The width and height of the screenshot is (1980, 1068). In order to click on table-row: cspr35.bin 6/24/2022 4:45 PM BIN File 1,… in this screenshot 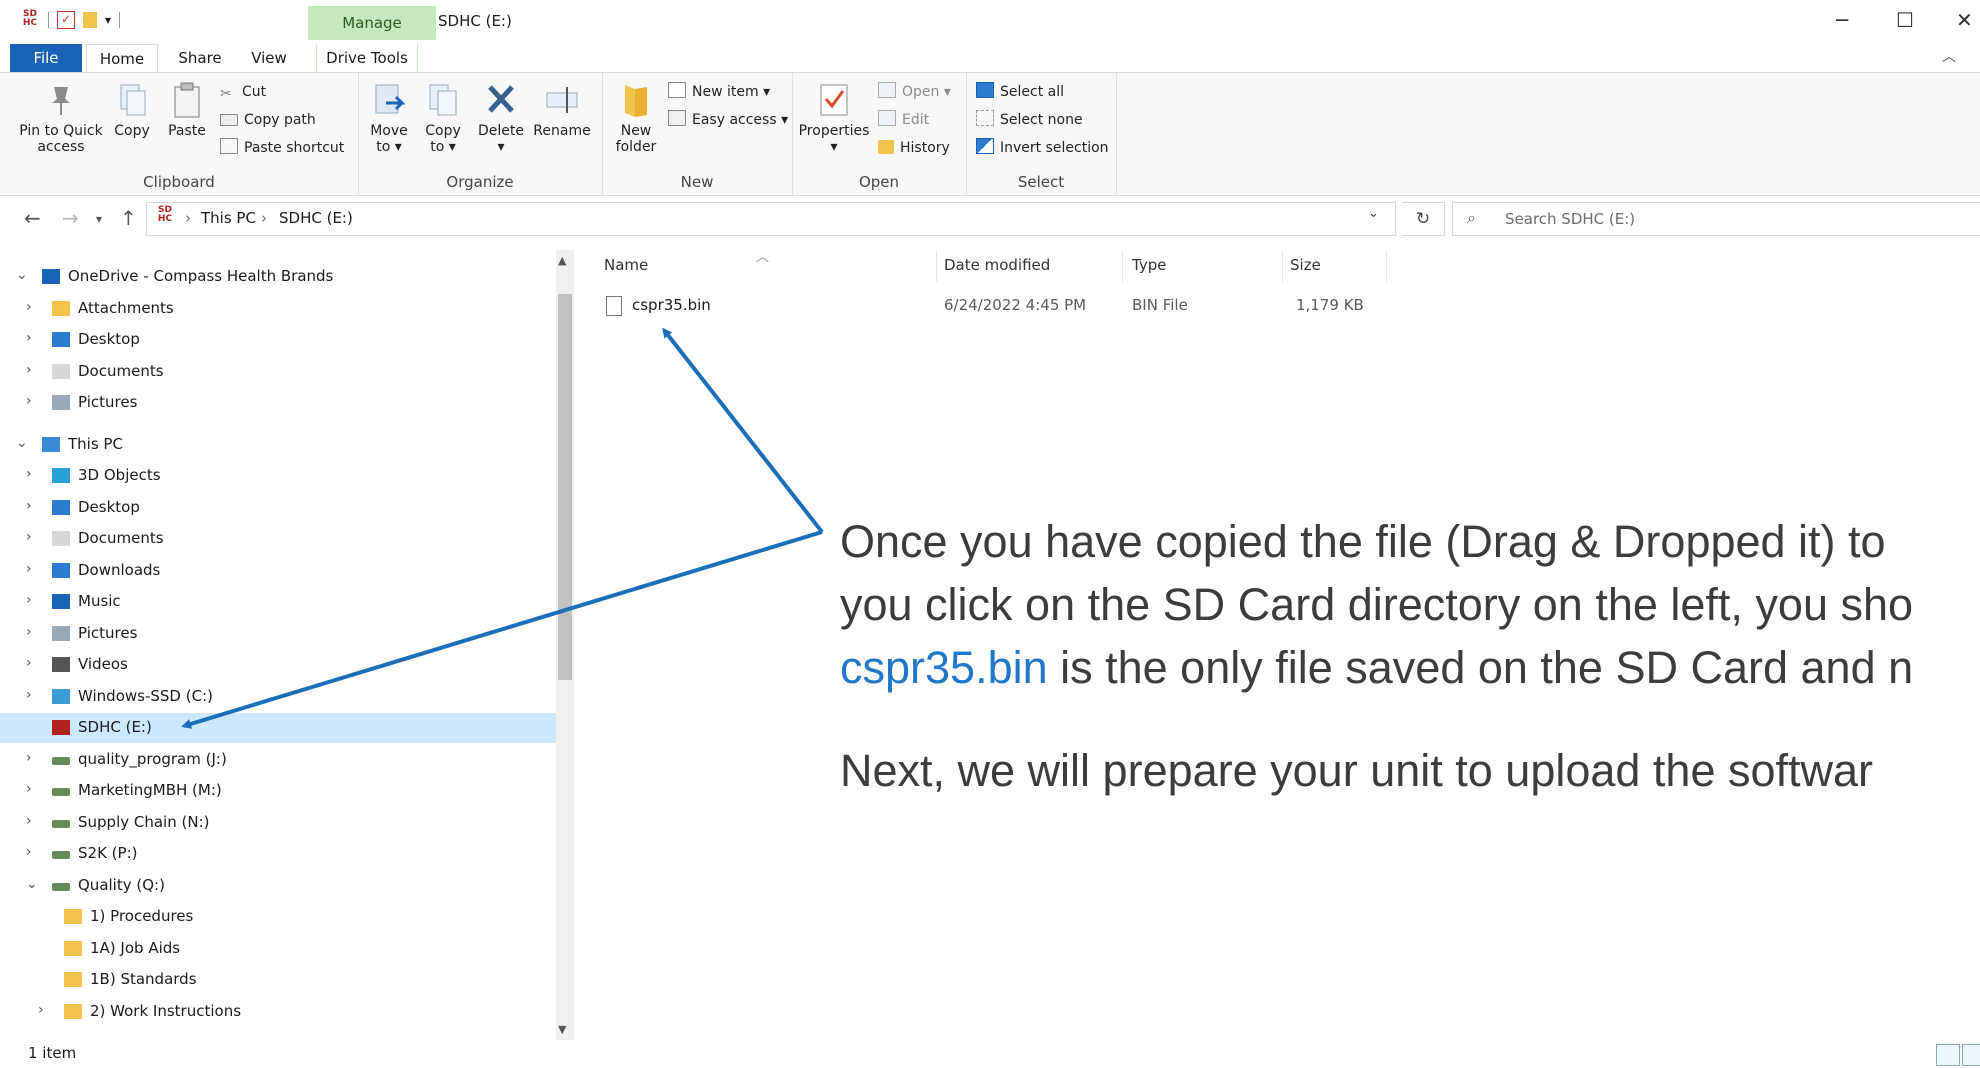, I will do `click(1096, 306)`.